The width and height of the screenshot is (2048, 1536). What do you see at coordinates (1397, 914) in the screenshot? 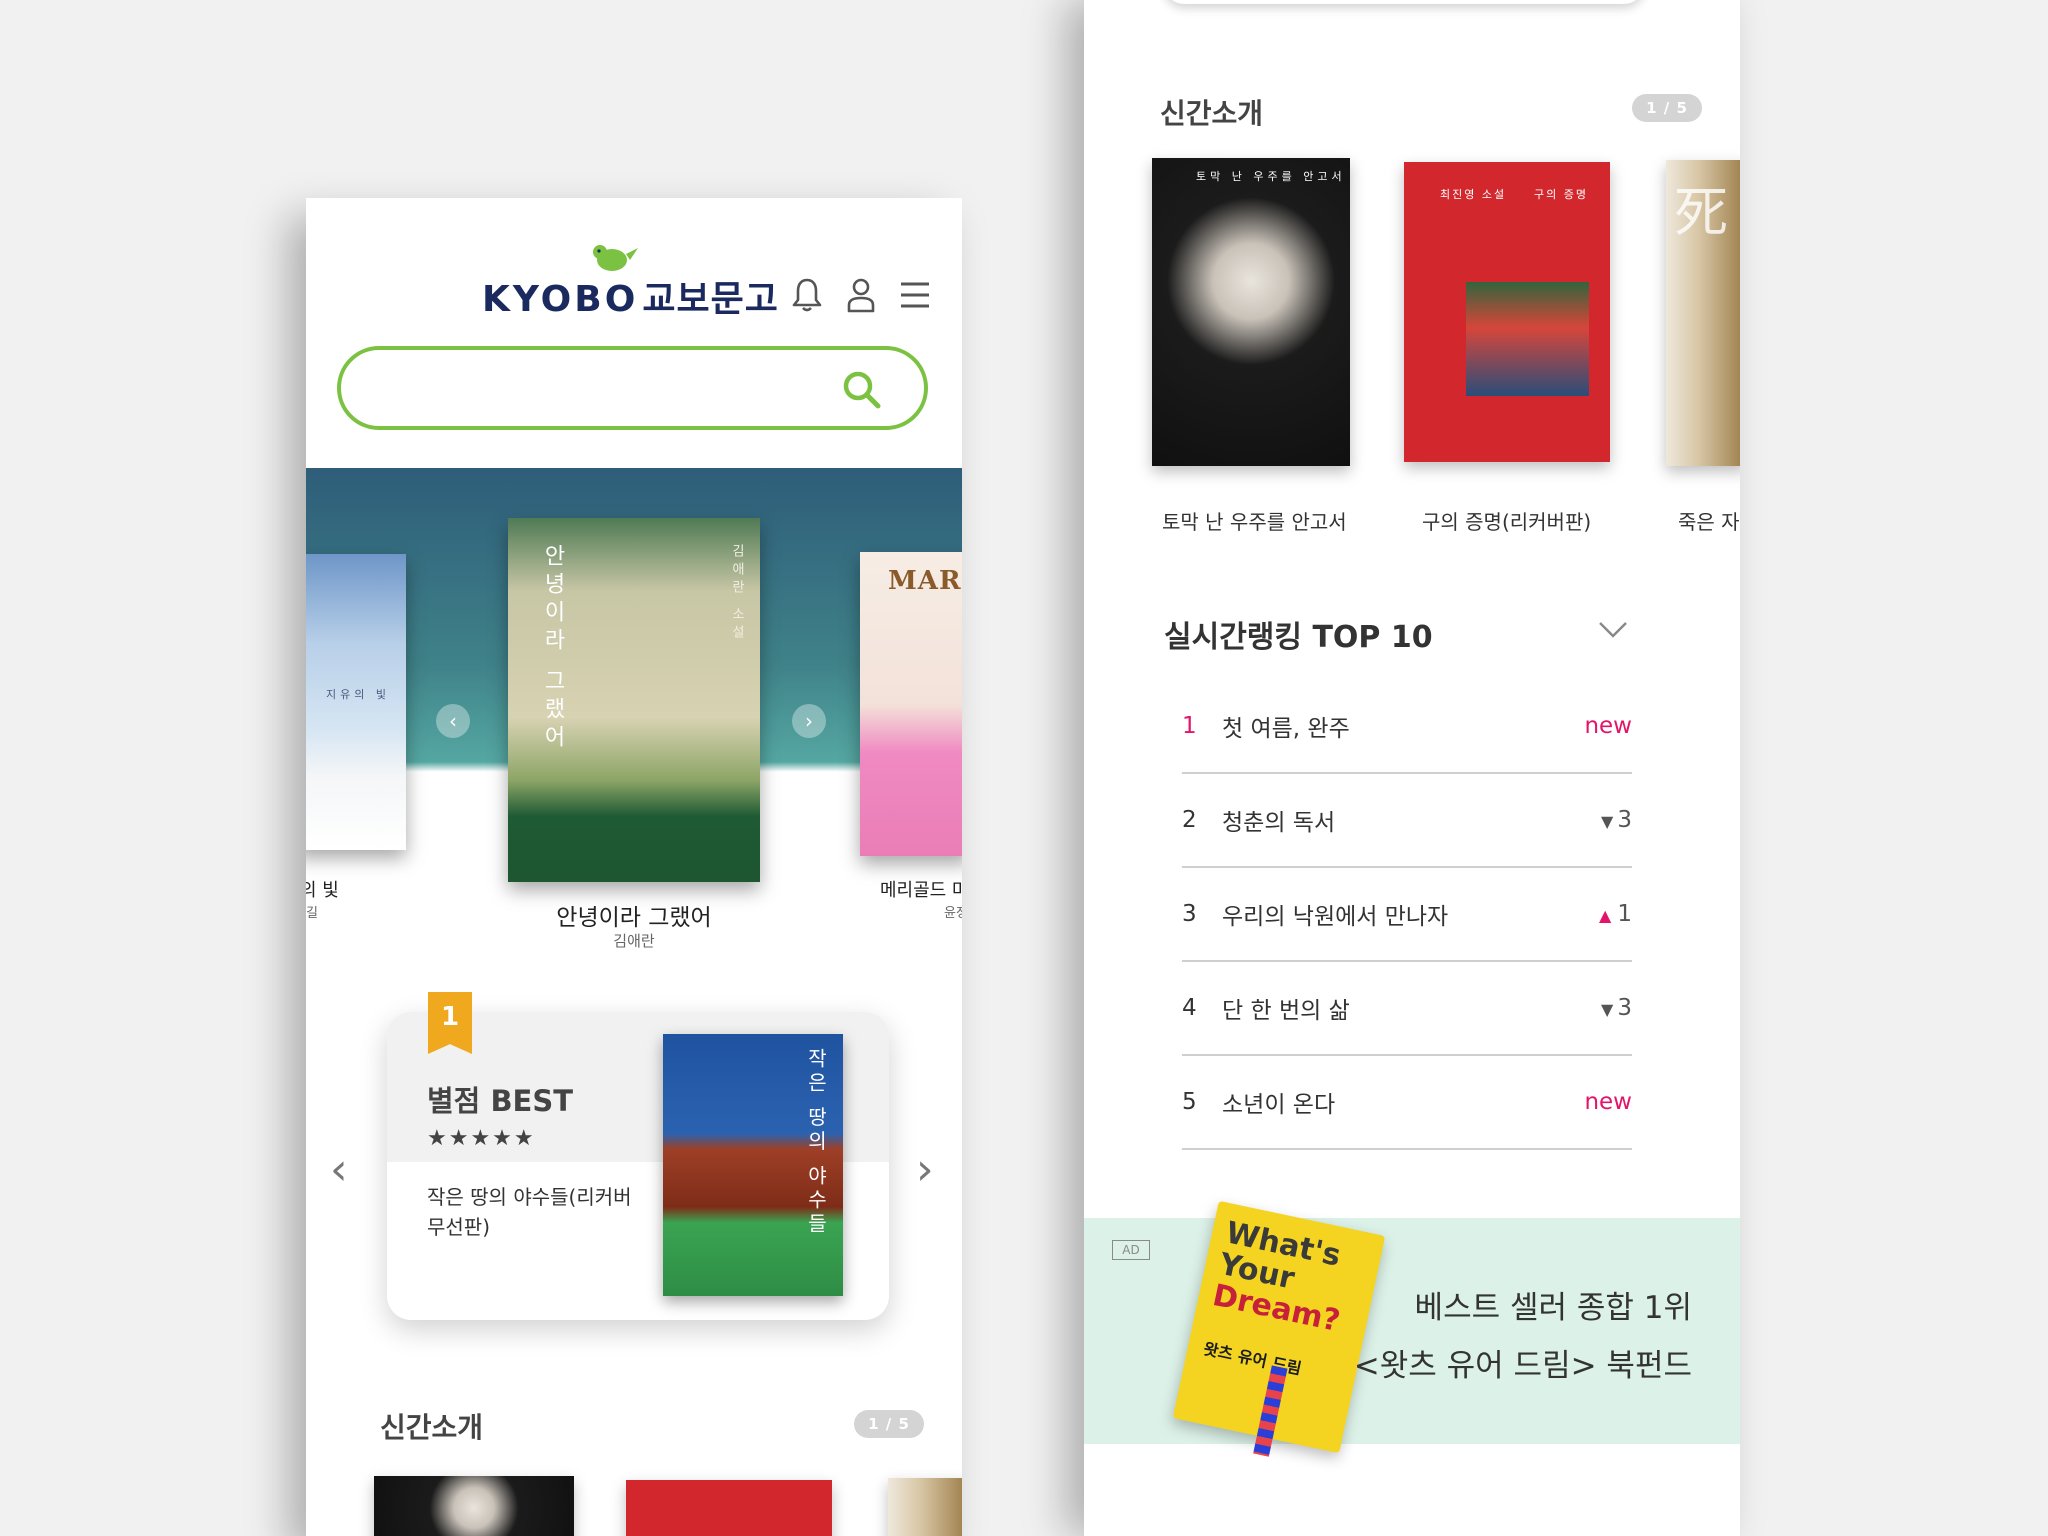
I see `ranking-book-title: 우리의 낙원에서 만나자` at bounding box center [1397, 914].